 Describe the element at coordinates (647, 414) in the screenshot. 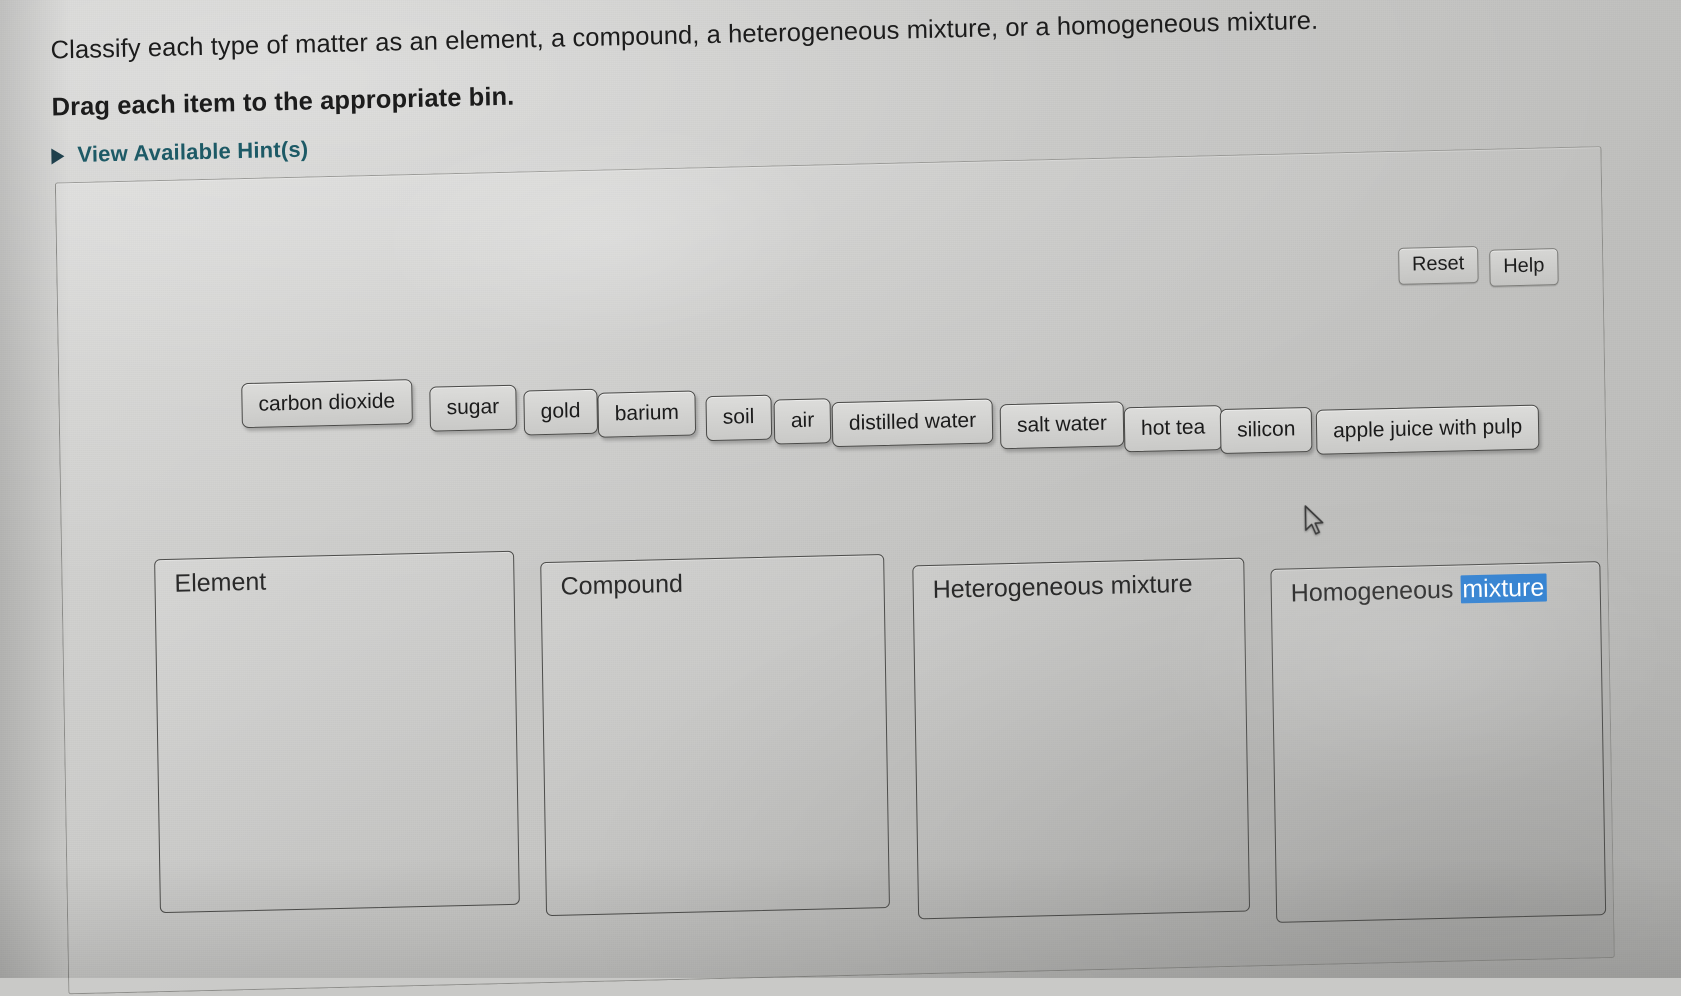

I see `draggable-item: barium` at that location.